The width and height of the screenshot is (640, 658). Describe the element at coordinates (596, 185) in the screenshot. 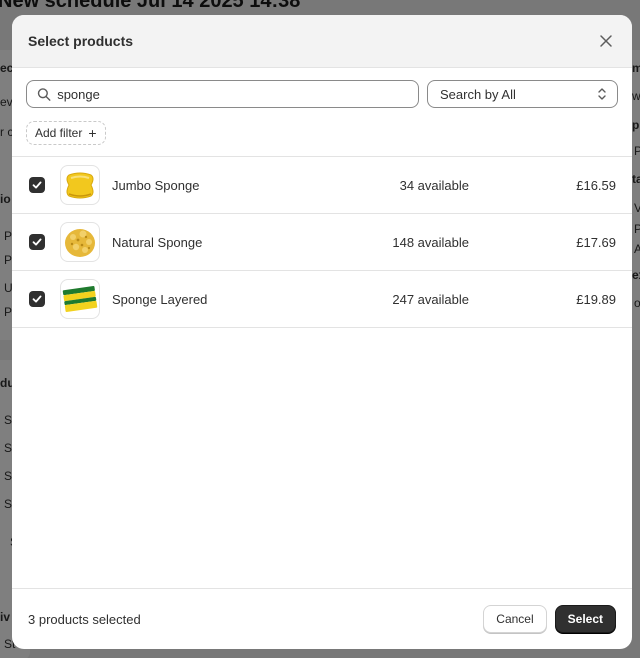

I see `product-price: £16.59` at that location.